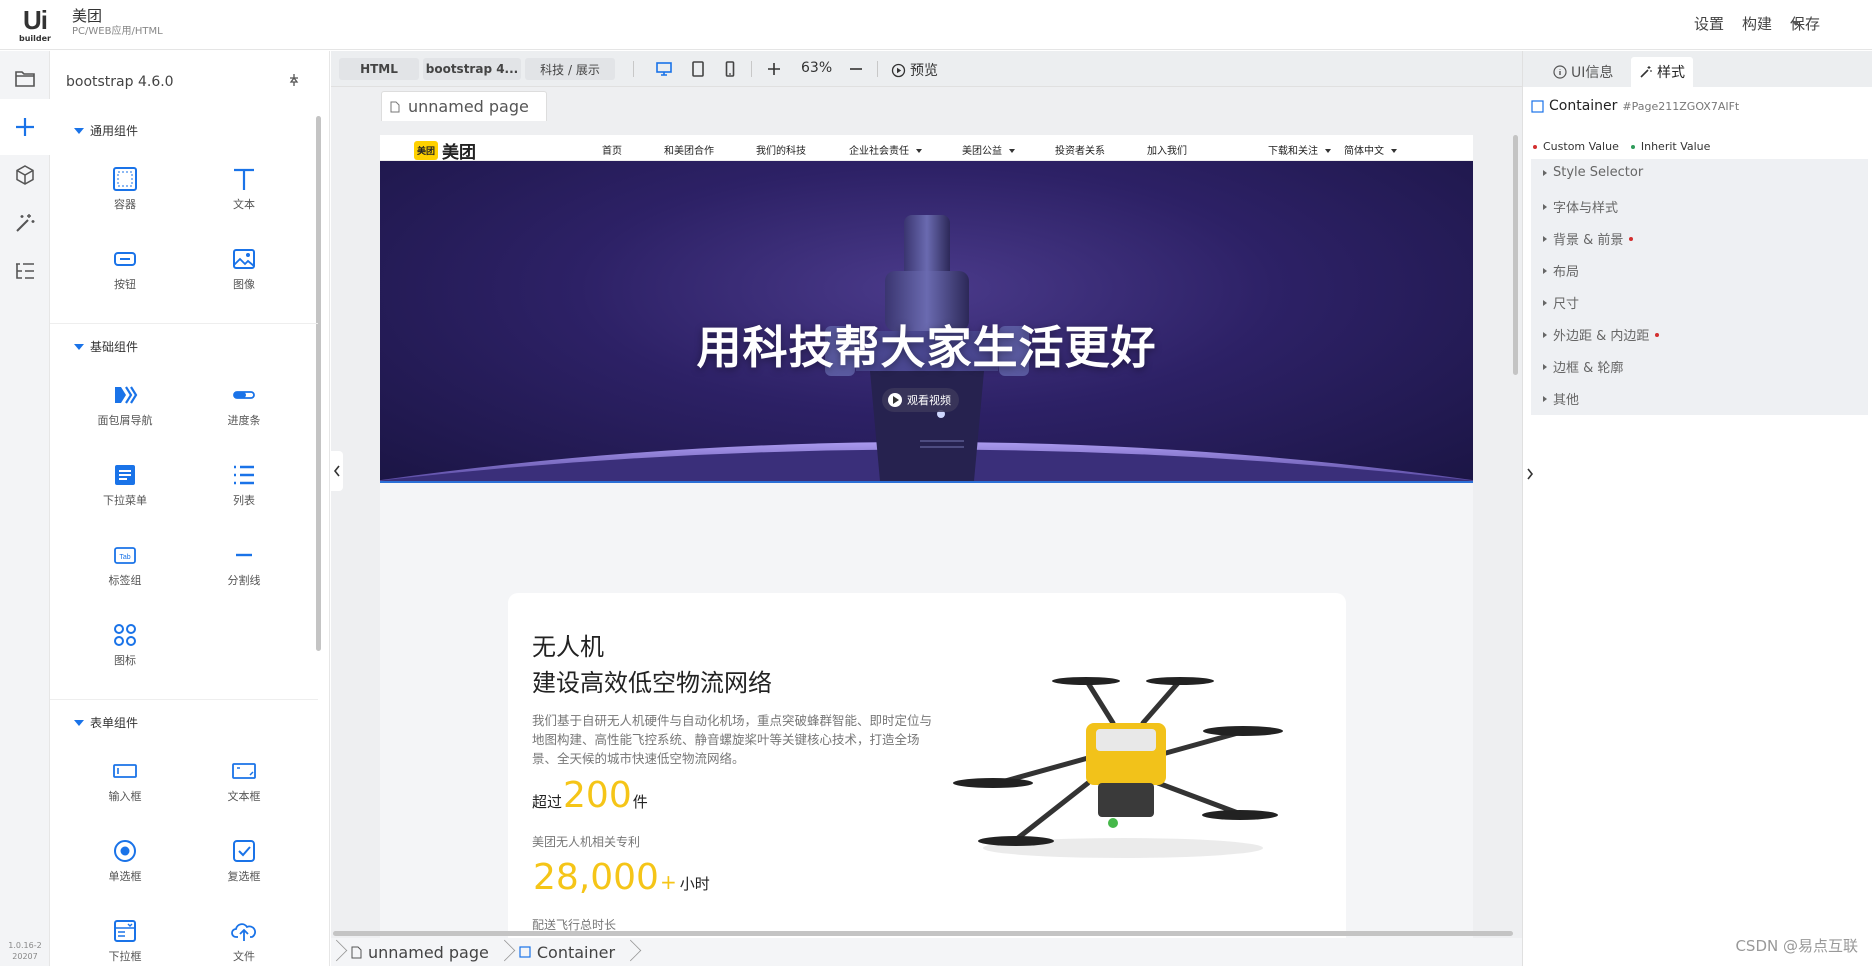 This screenshot has height=966, width=1872. Describe the element at coordinates (1583, 366) in the screenshot. I see `group-border: 边框 & 轮廓` at that location.